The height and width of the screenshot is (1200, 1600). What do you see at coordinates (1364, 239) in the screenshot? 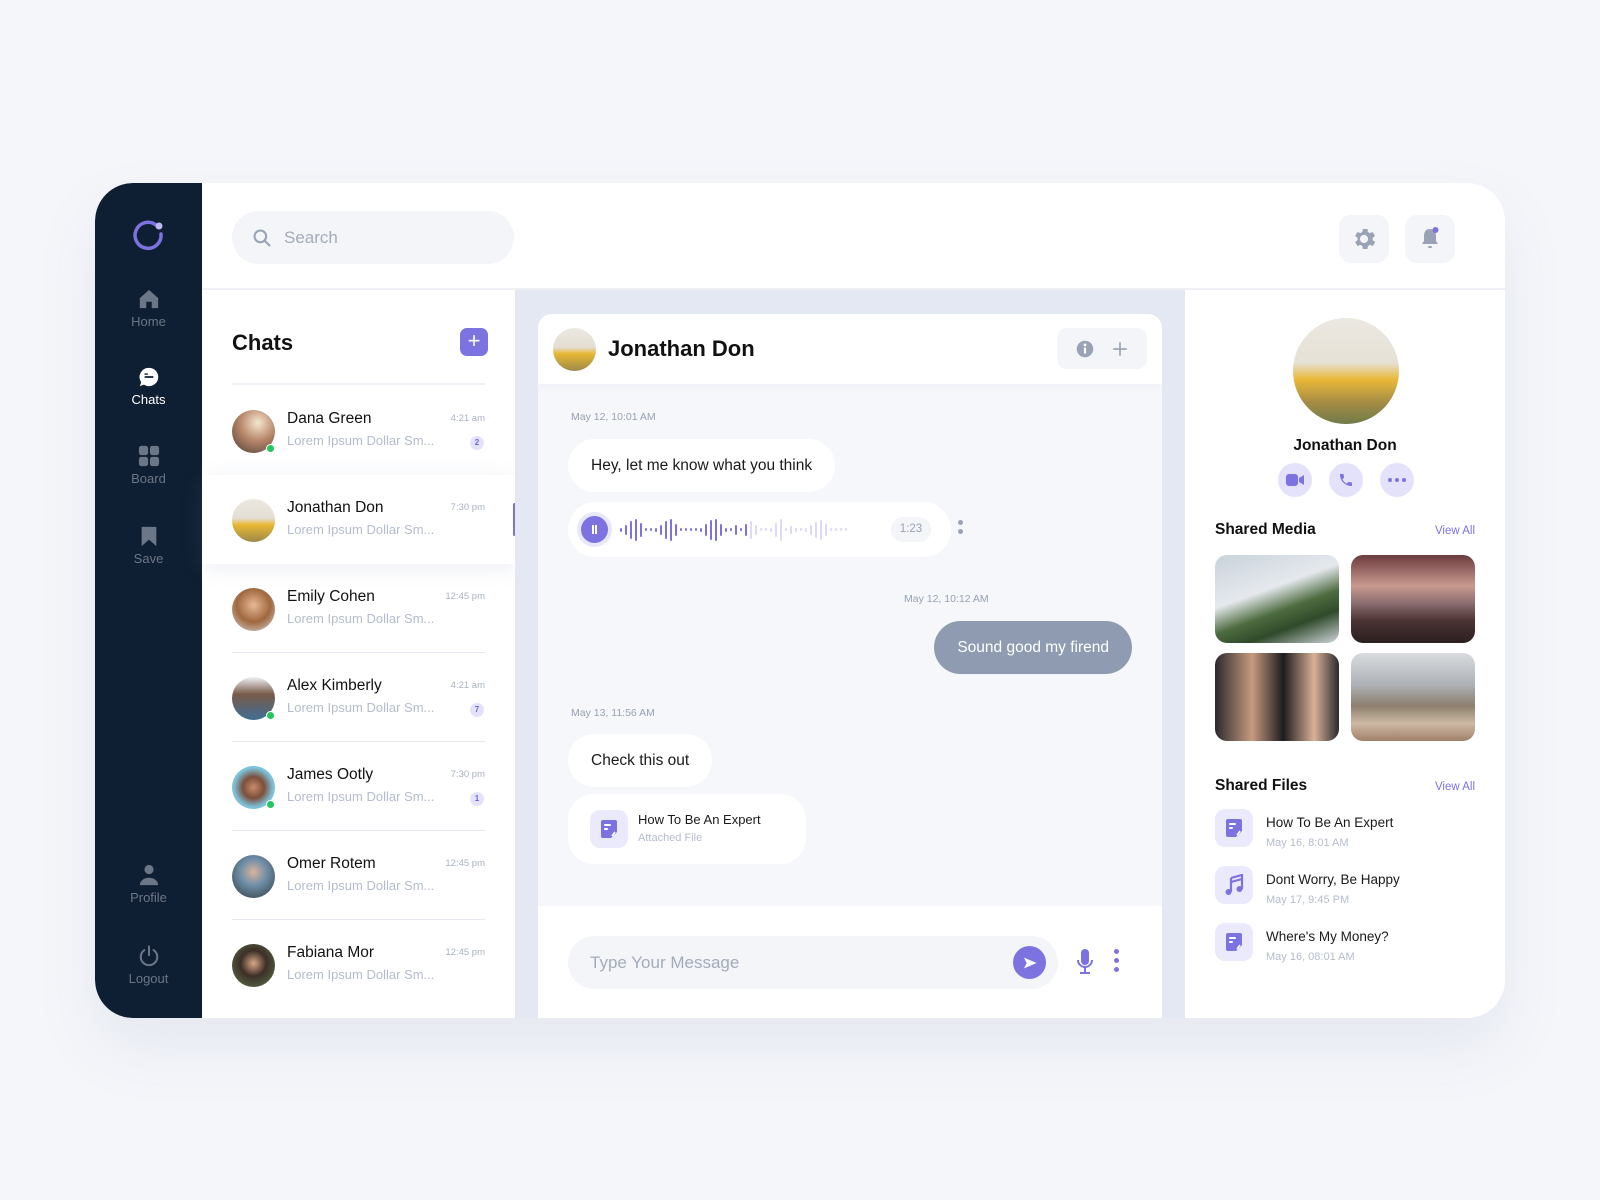
I see `settings-button` at bounding box center [1364, 239].